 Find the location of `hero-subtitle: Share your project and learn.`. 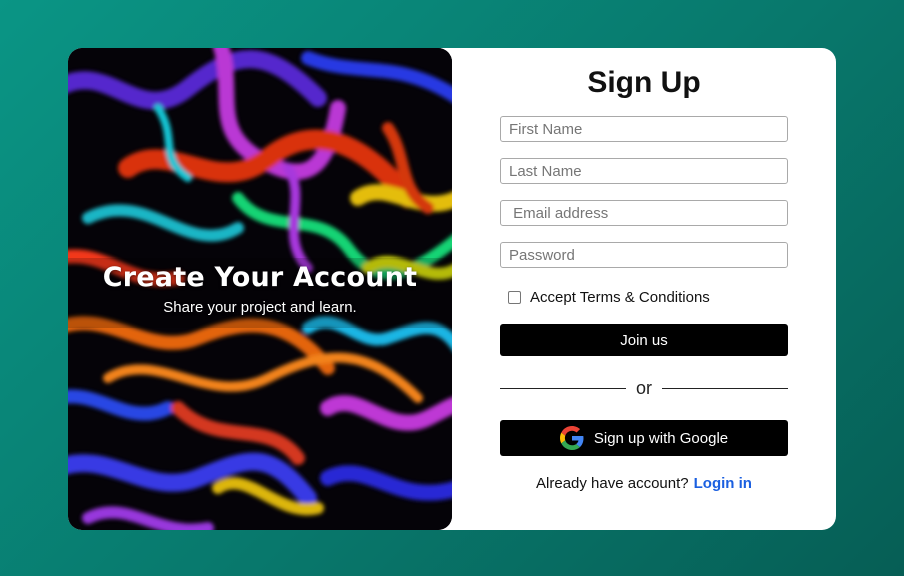

hero-subtitle: Share your project and learn. is located at coordinates (260, 307).